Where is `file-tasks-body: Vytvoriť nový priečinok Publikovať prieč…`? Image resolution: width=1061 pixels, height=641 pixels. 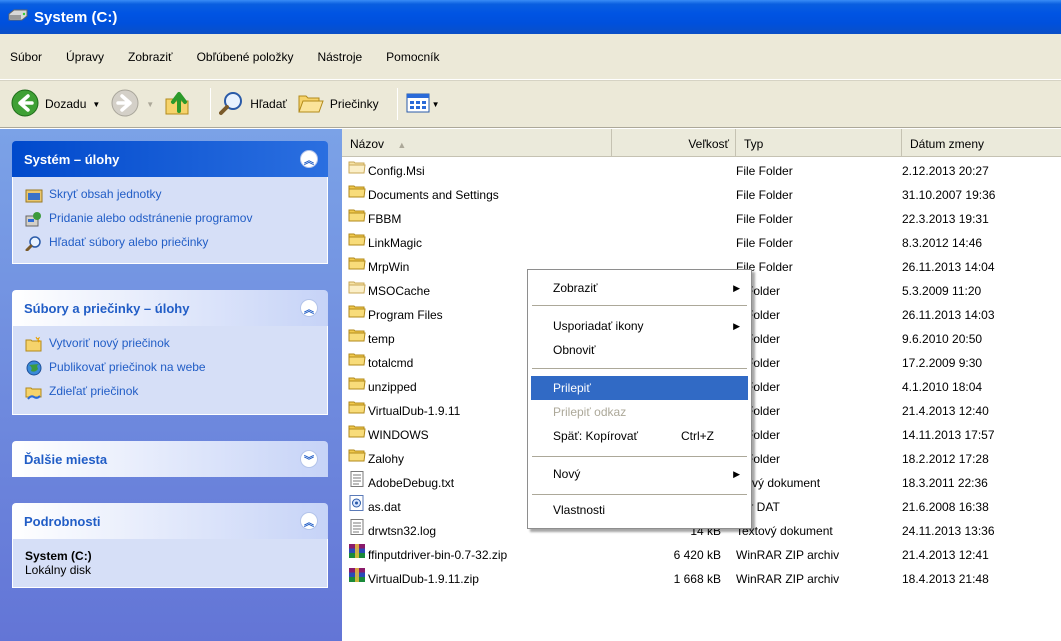 file-tasks-body: Vytvoriť nový priečinok Publikovať prieč… is located at coordinates (170, 370).